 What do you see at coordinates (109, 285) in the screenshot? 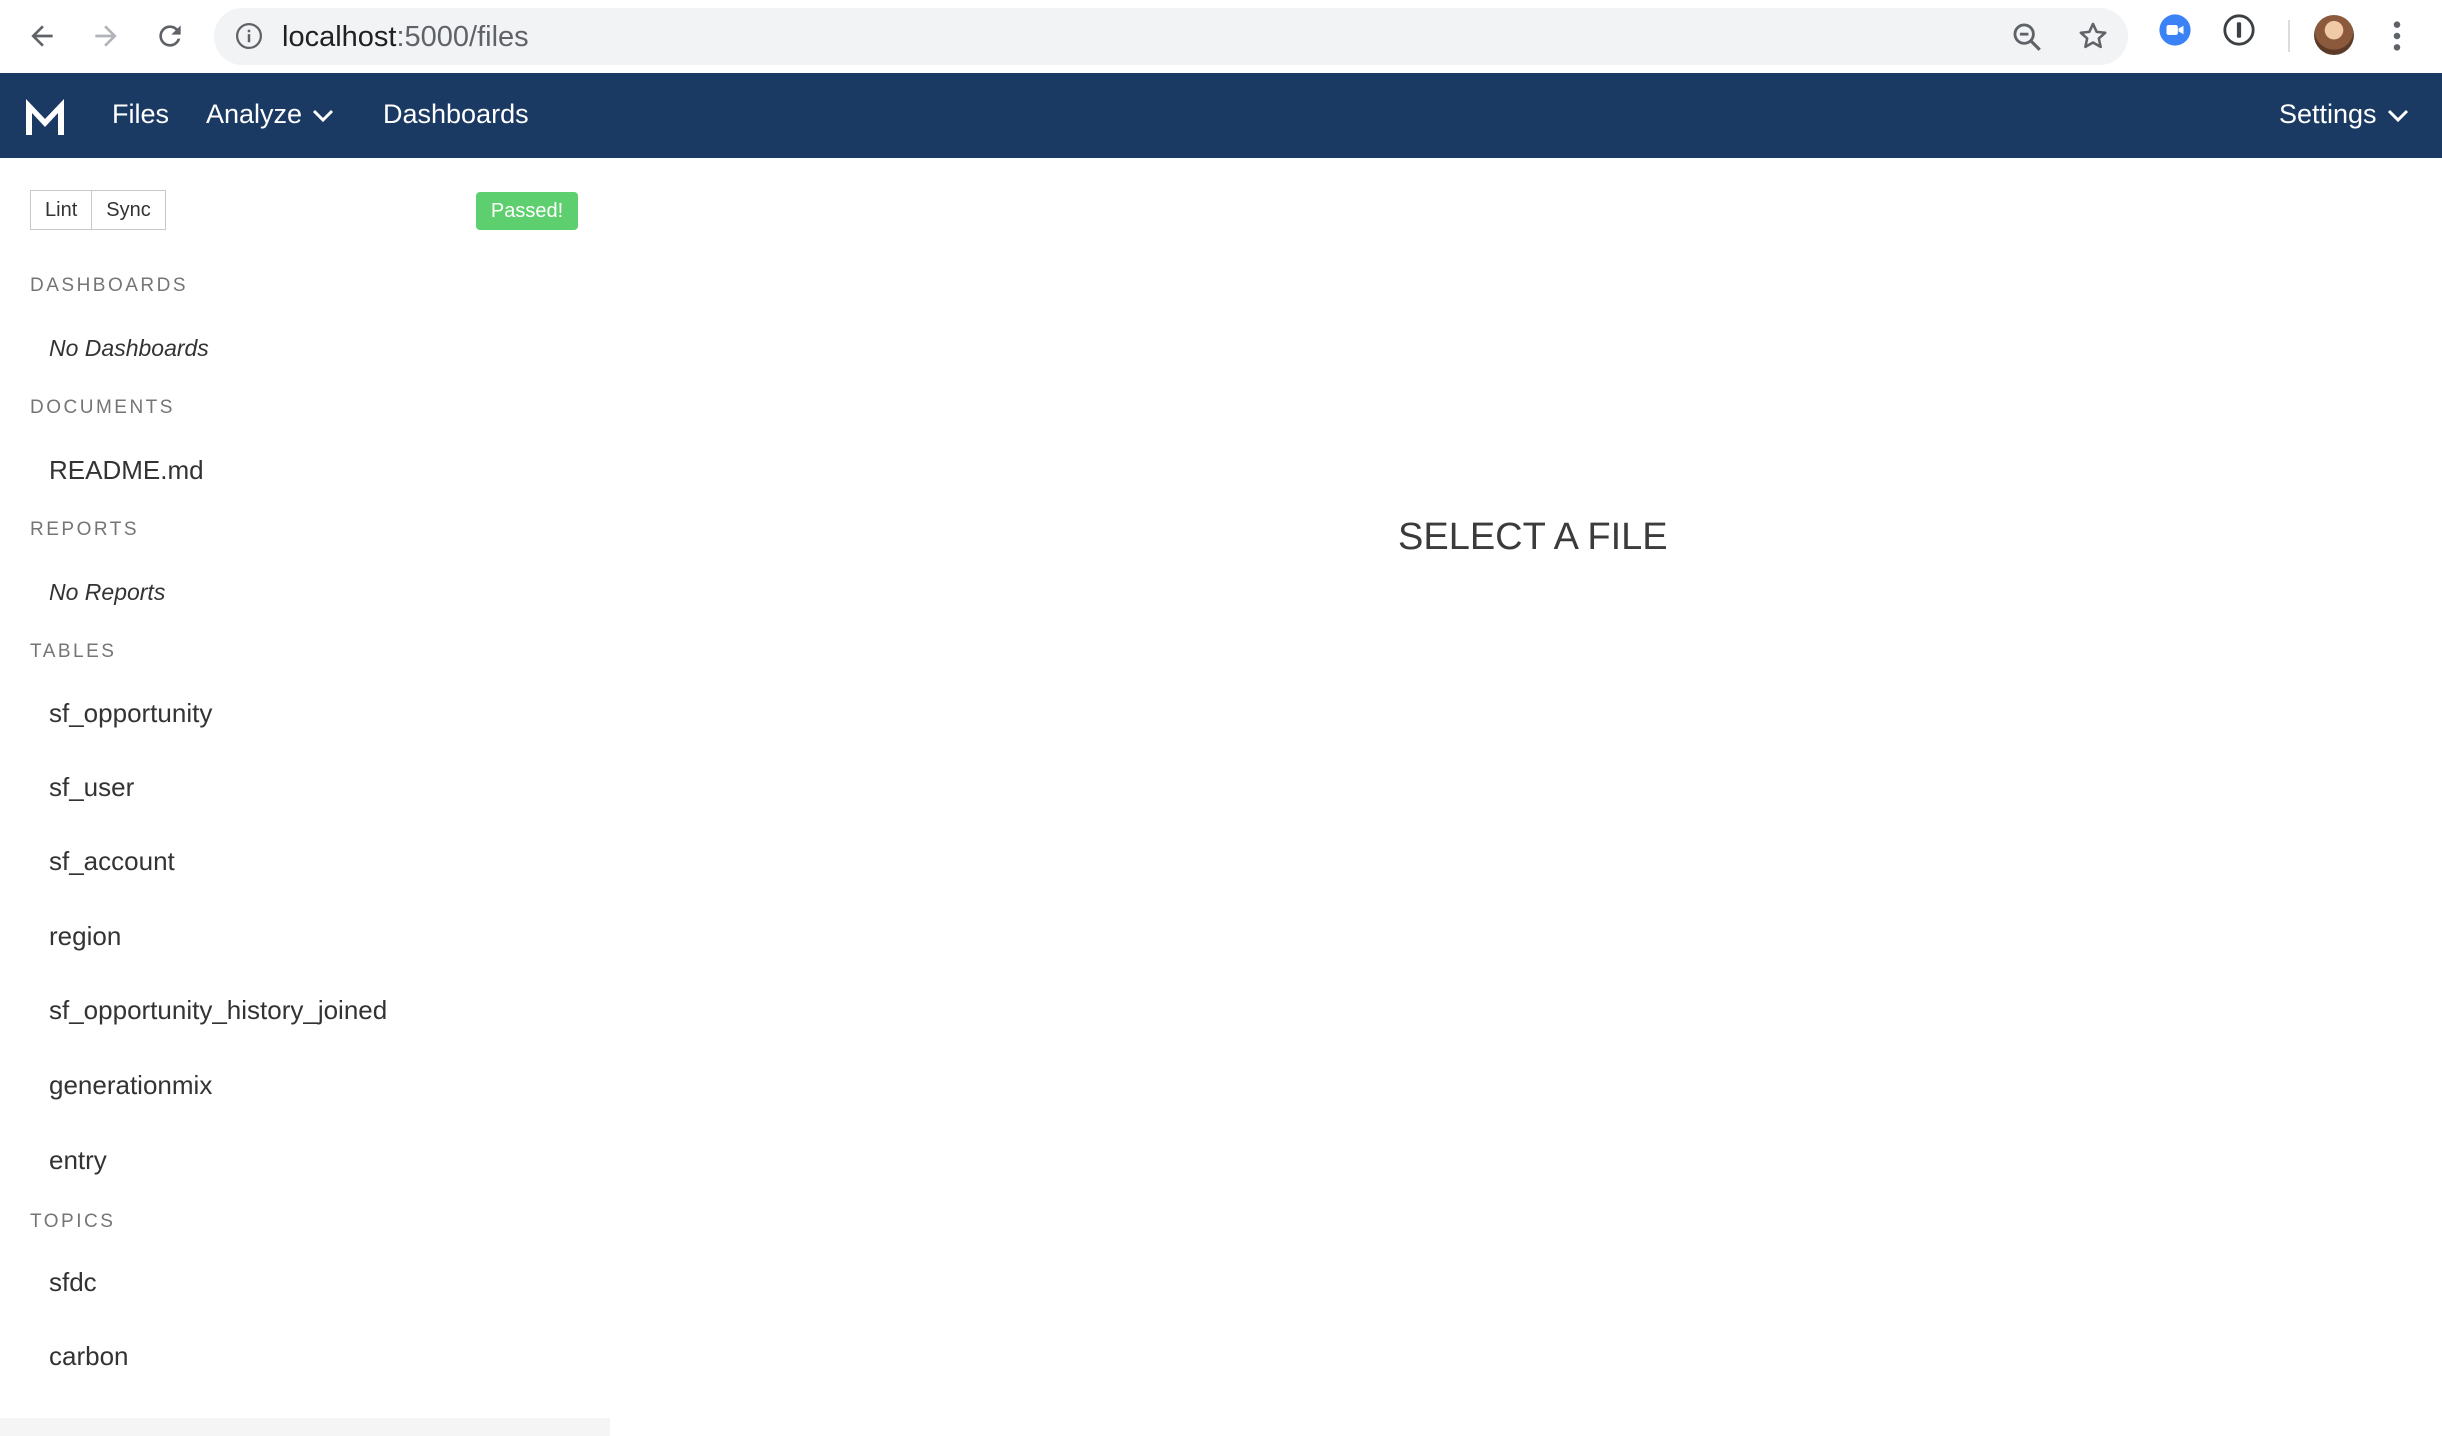
I see `section-dashboards-heading: DASHBOARDS` at bounding box center [109, 285].